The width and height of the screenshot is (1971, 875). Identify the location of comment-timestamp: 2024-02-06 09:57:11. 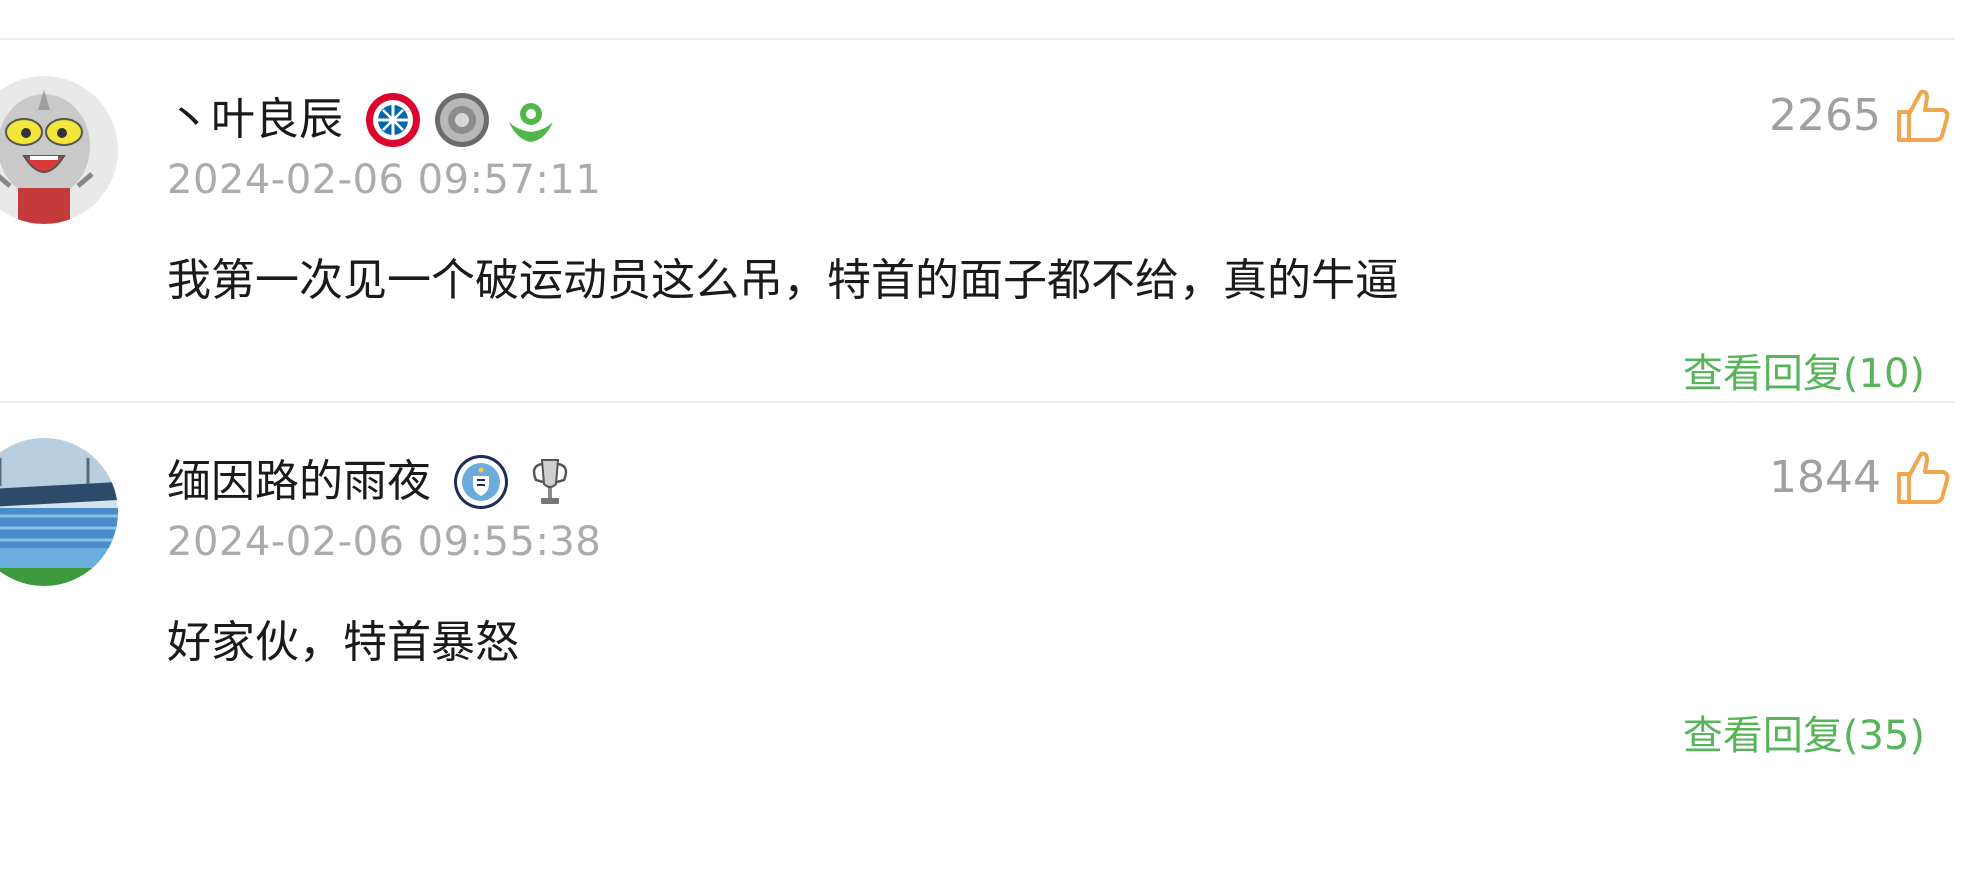
(384, 180).